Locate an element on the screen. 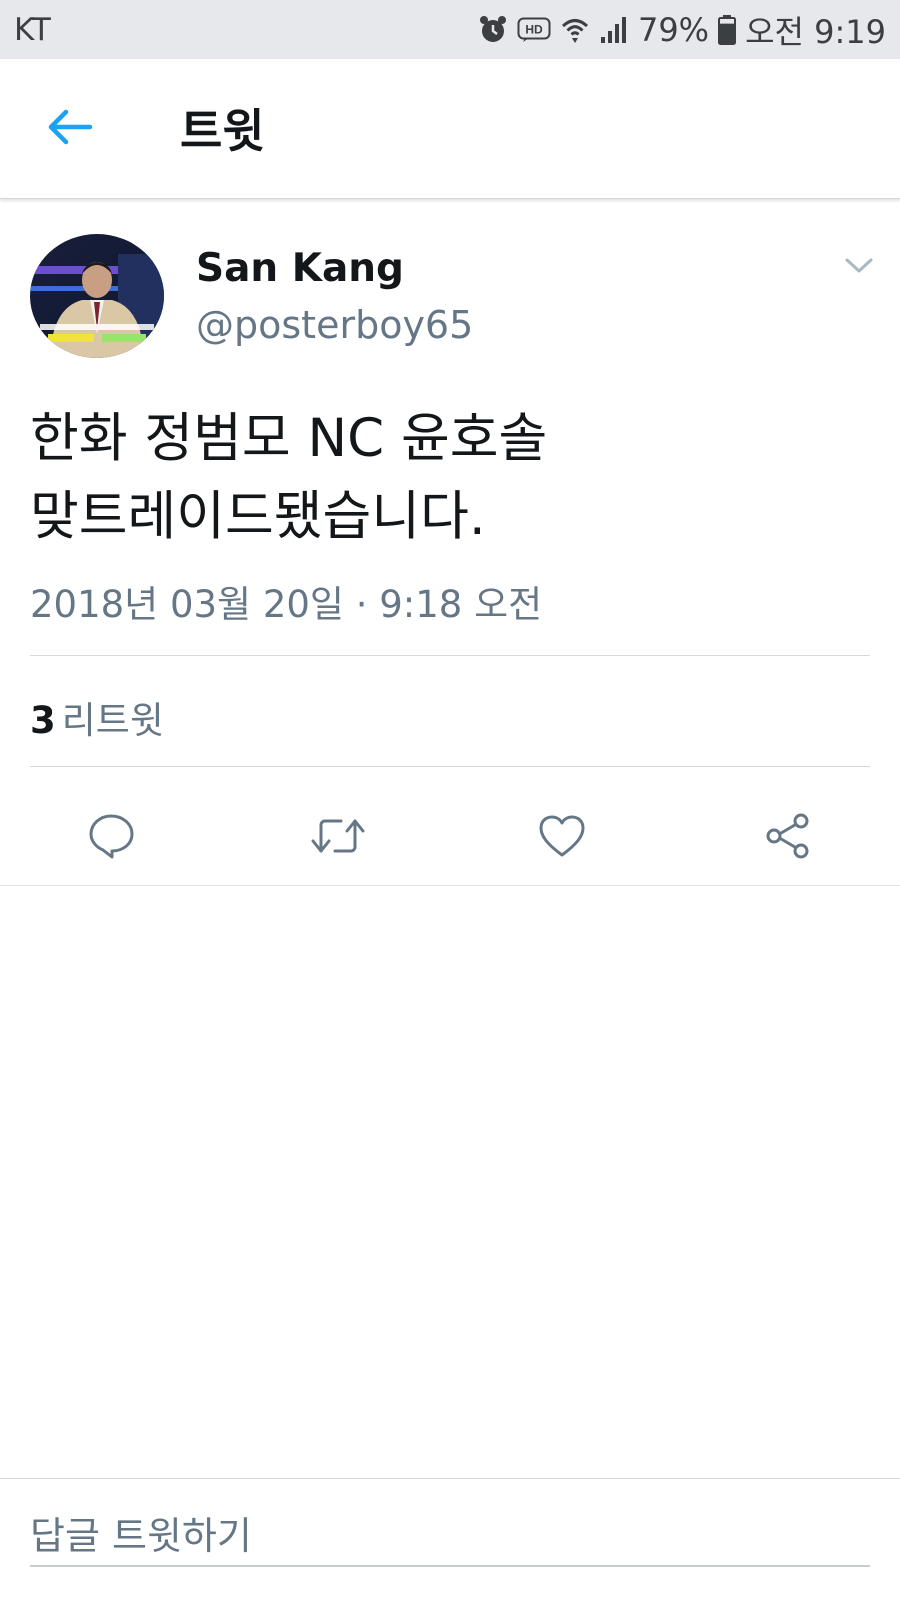 This screenshot has width=900, height=1600. tweet-options-button is located at coordinates (859, 268).